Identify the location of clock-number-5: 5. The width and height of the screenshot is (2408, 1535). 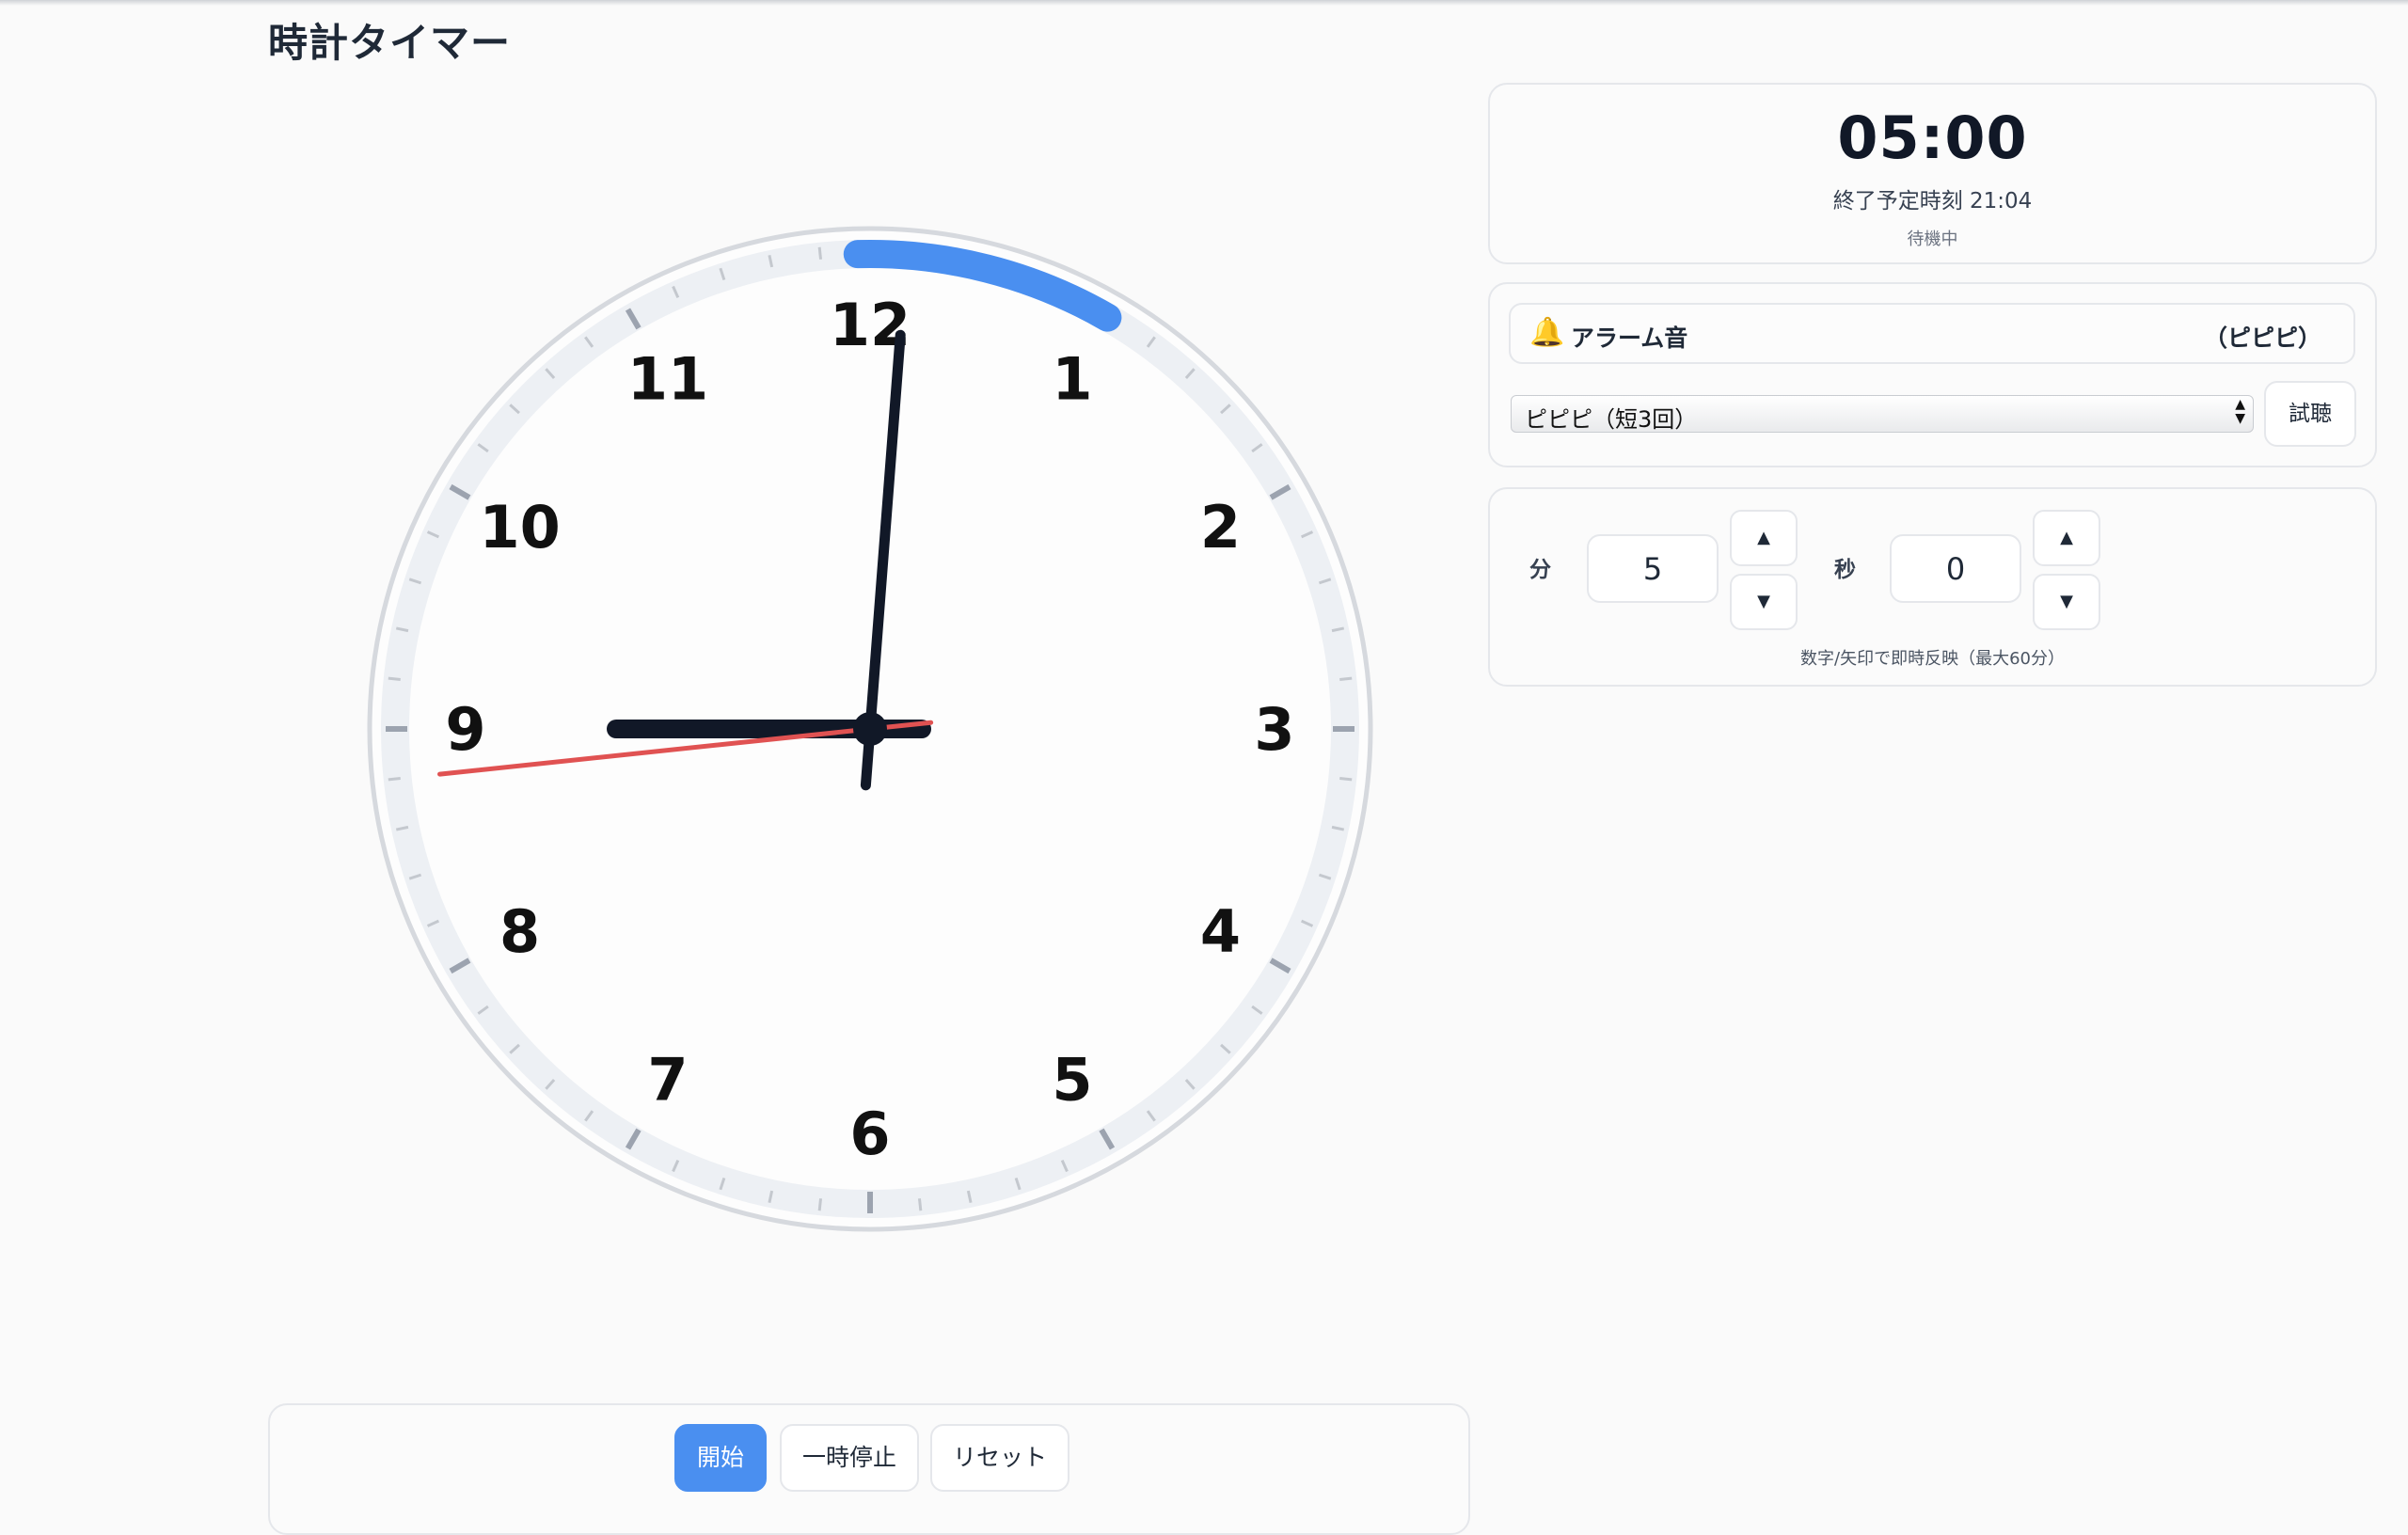
(1072, 1079).